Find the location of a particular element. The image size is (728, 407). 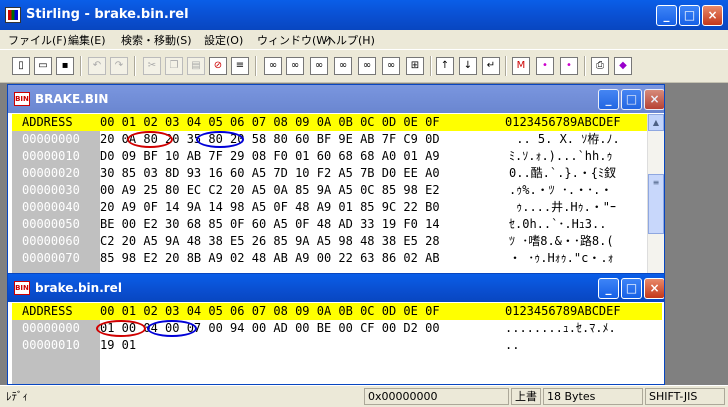

child-title-bar: BIN brake.bin.rel _ □ × is located at coordinates (336, 288).